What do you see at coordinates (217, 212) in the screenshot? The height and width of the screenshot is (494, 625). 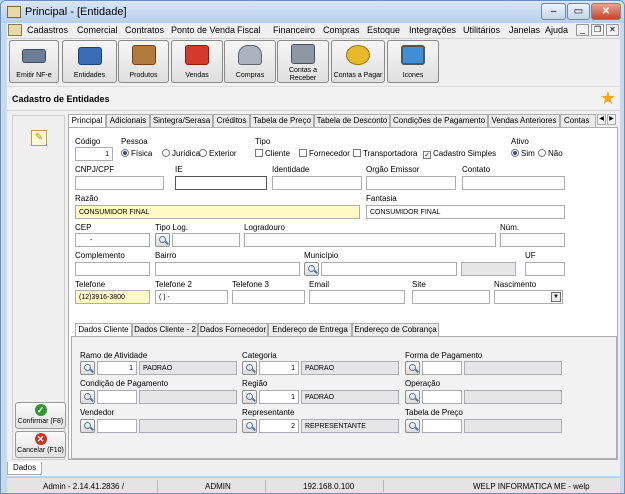 I see `razao-field: CONSUMIDOR FINAL` at bounding box center [217, 212].